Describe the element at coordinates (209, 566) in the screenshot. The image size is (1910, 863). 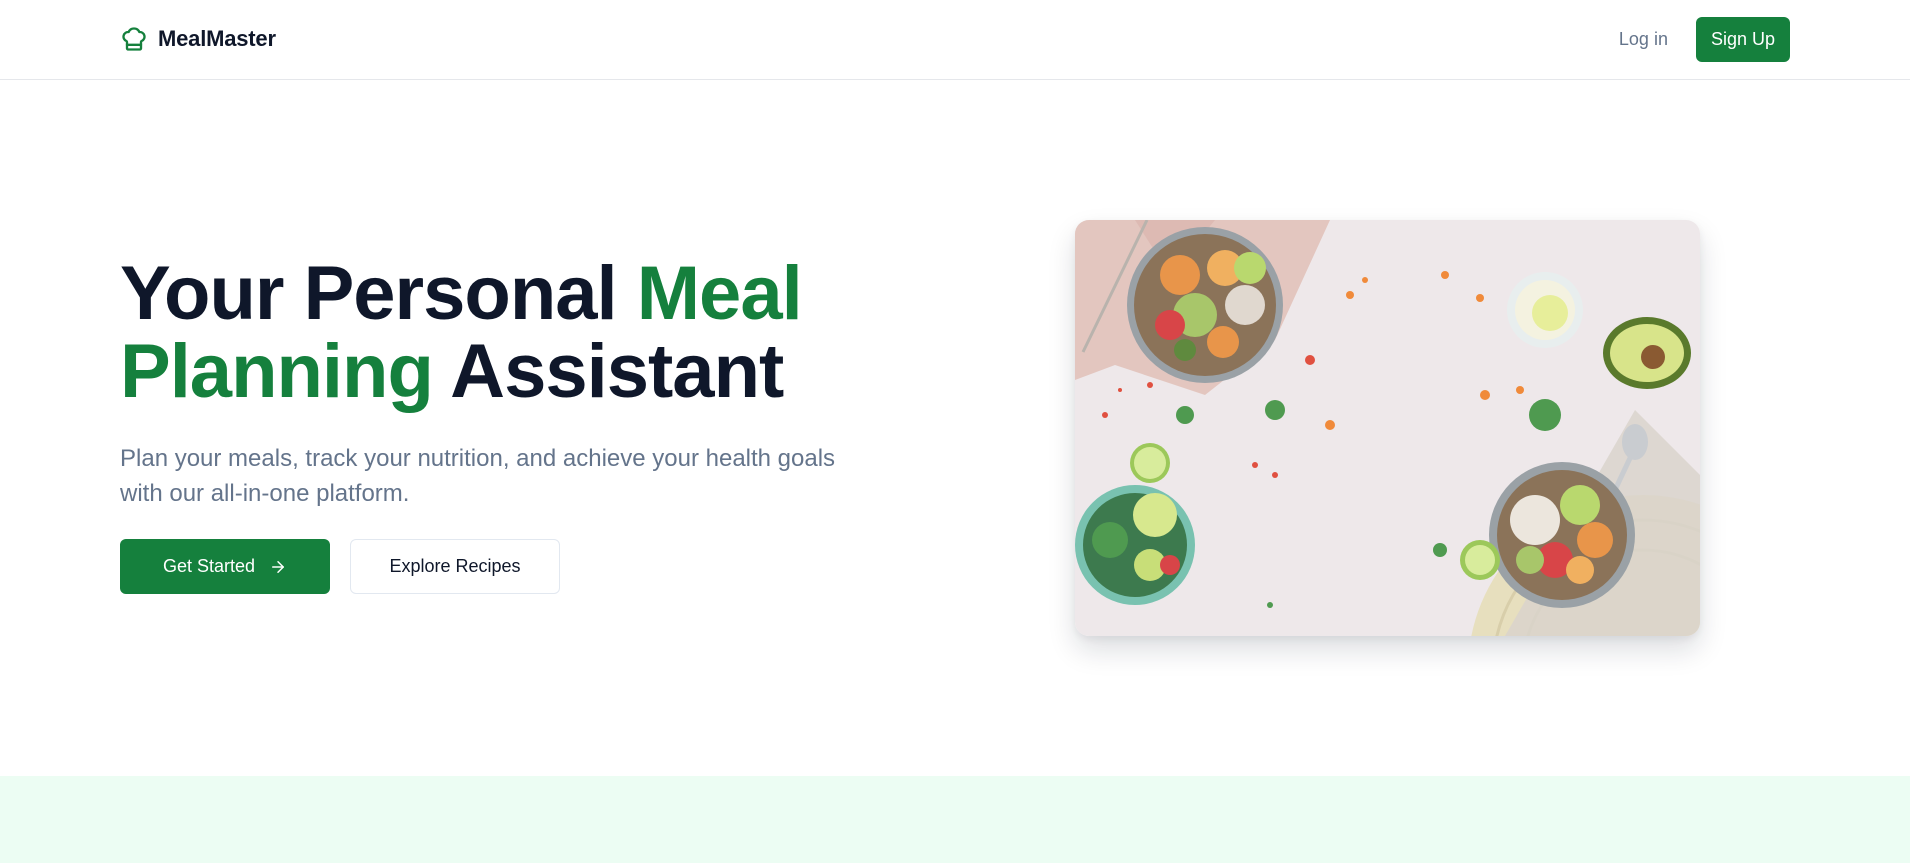
I see `get-started-label: Get Started` at that location.